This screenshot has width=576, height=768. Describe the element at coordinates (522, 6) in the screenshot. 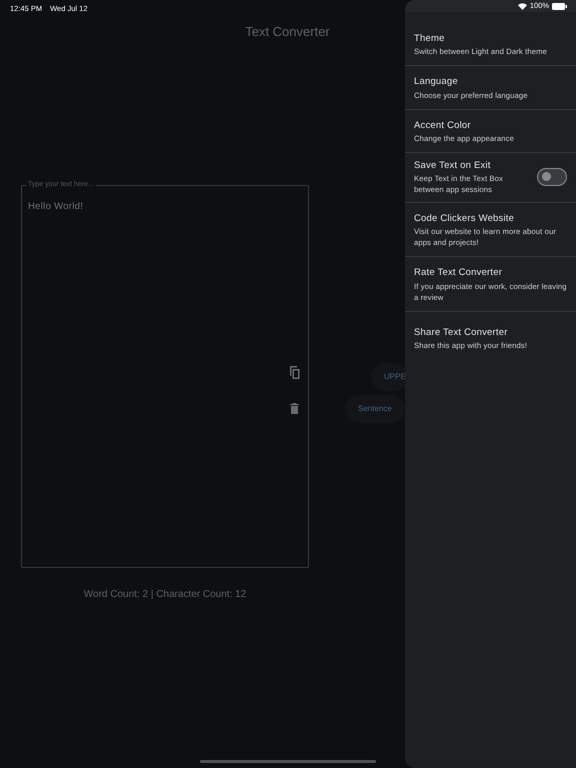

I see `wifi-icon` at that location.